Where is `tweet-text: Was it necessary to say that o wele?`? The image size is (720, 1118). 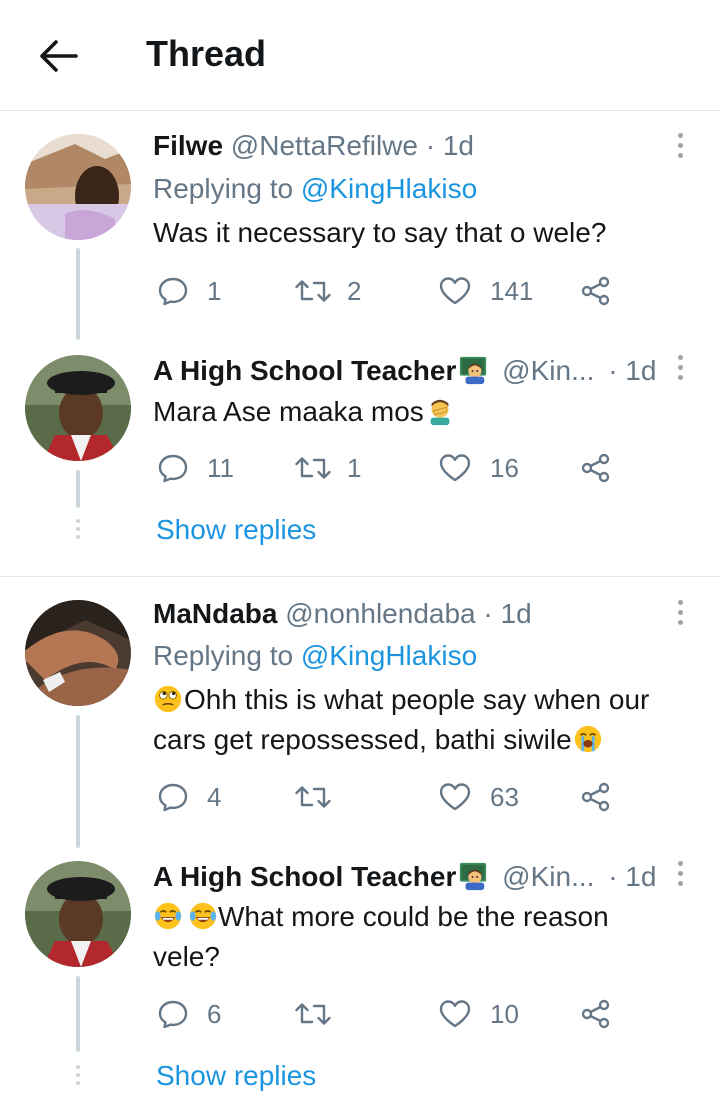 tweet-text: Was it necessary to say that o wele? is located at coordinates (380, 232).